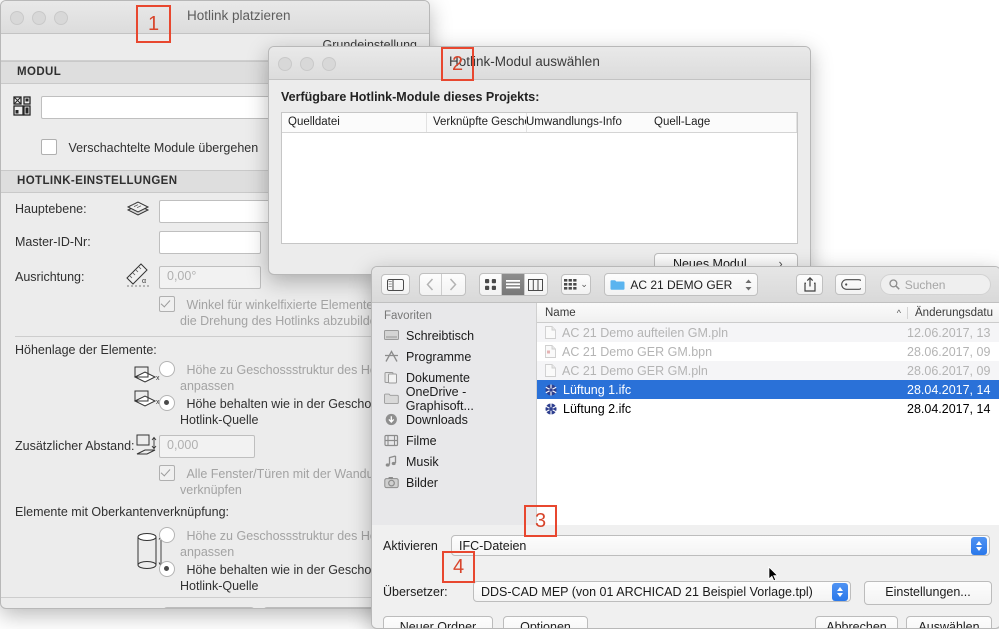  What do you see at coordinates (850, 284) in the screenshot?
I see `tag-icon` at bounding box center [850, 284].